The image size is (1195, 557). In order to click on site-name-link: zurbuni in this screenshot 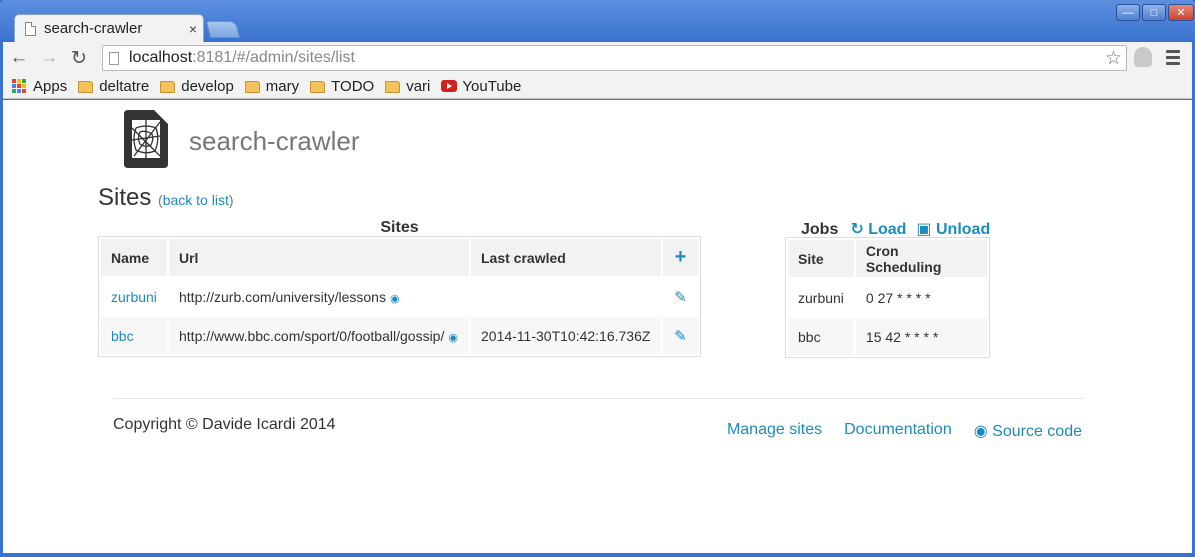, I will do `click(134, 297)`.